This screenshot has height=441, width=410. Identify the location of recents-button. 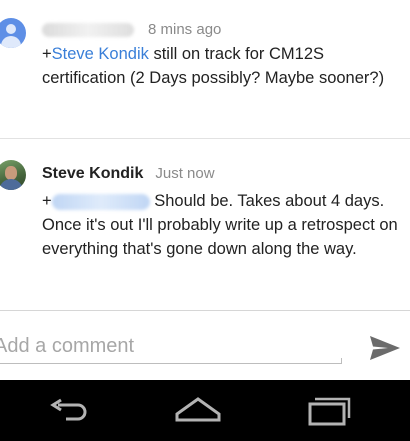
(328, 410).